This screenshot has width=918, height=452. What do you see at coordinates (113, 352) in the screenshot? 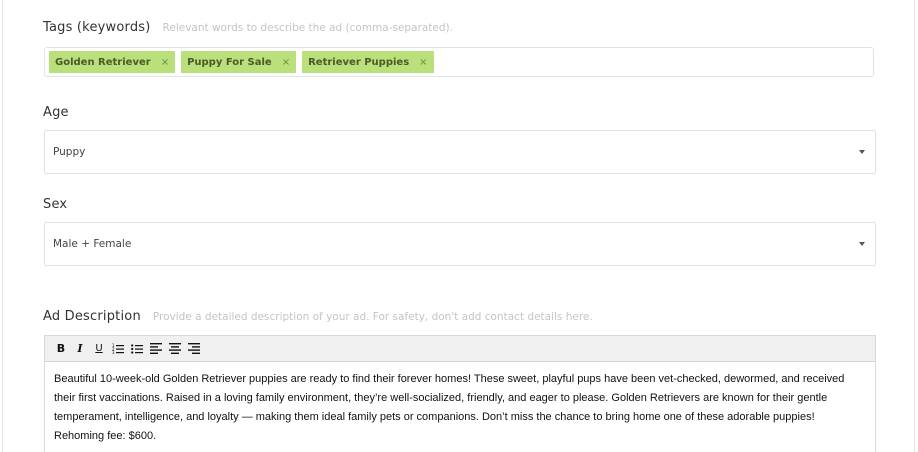
I see `svg-text: 3` at bounding box center [113, 352].